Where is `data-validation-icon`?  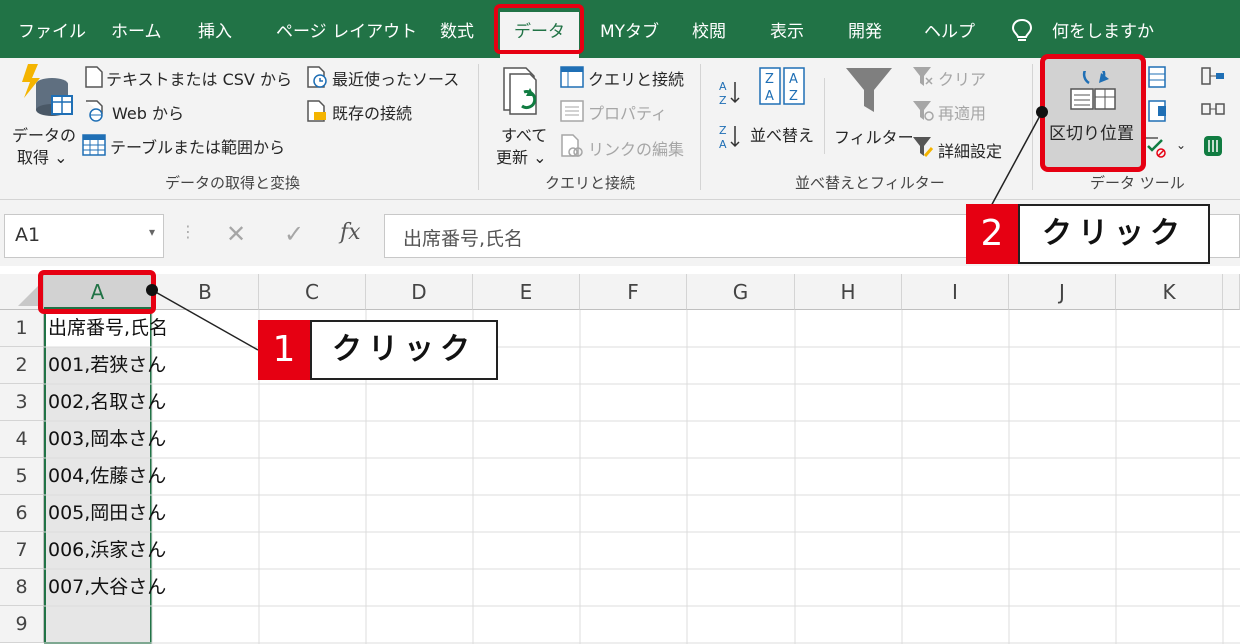 data-validation-icon is located at coordinates (1156, 147).